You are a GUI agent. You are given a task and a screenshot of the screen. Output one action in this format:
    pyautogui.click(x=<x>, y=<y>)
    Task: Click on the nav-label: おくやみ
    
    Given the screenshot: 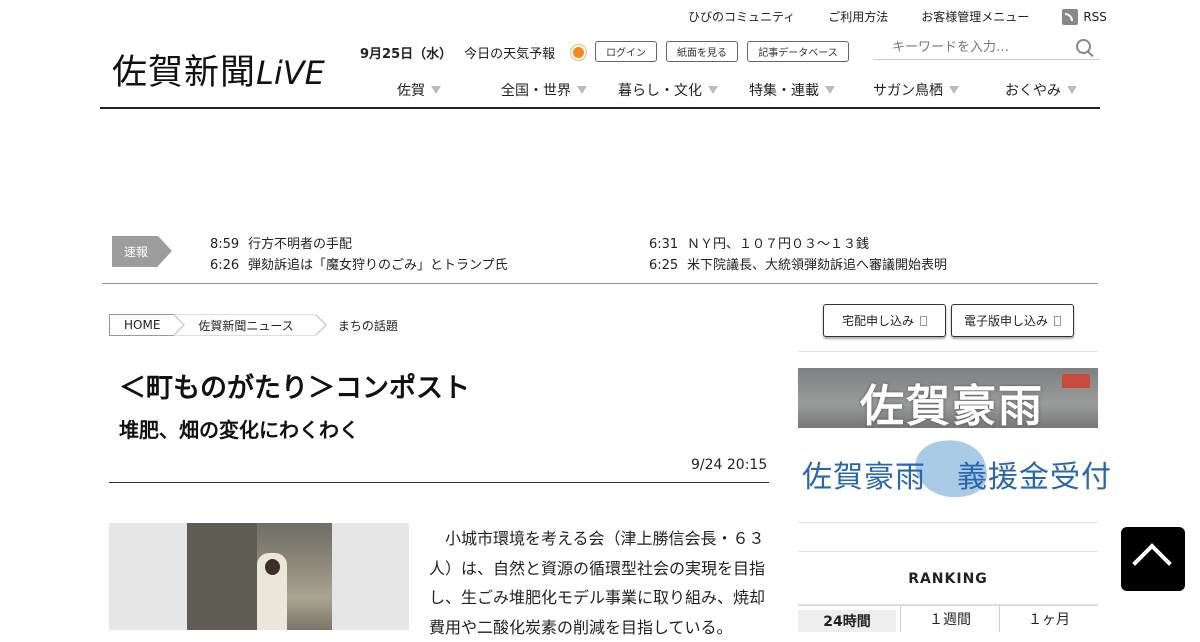 What is the action you would take?
    pyautogui.click(x=1033, y=91)
    